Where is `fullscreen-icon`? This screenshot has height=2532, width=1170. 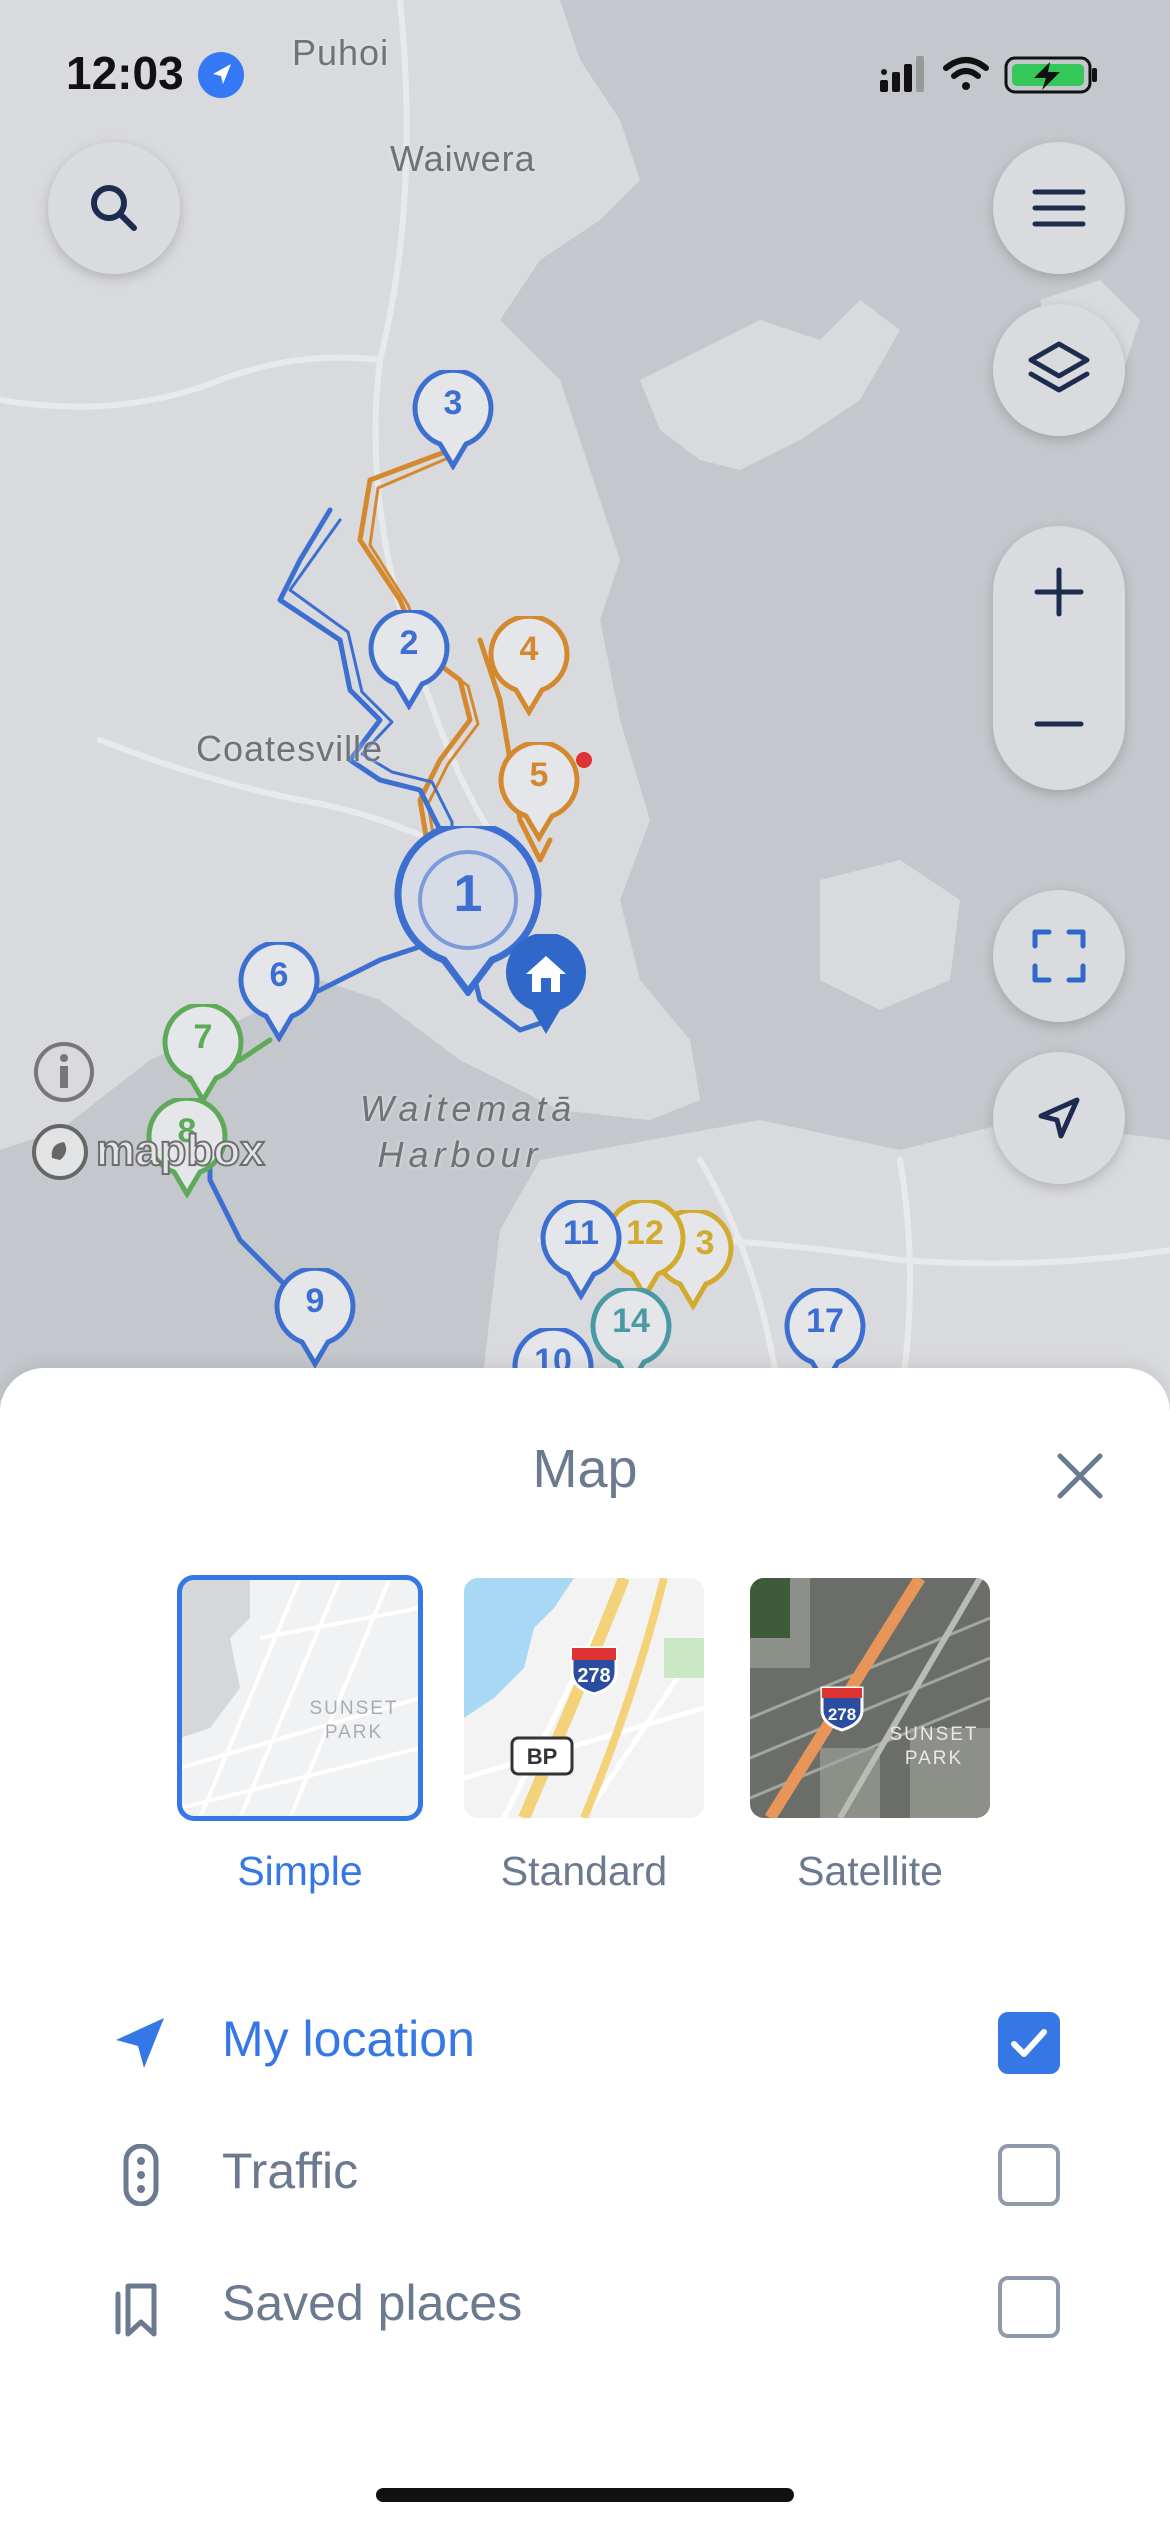
fullscreen-icon is located at coordinates (1059, 956).